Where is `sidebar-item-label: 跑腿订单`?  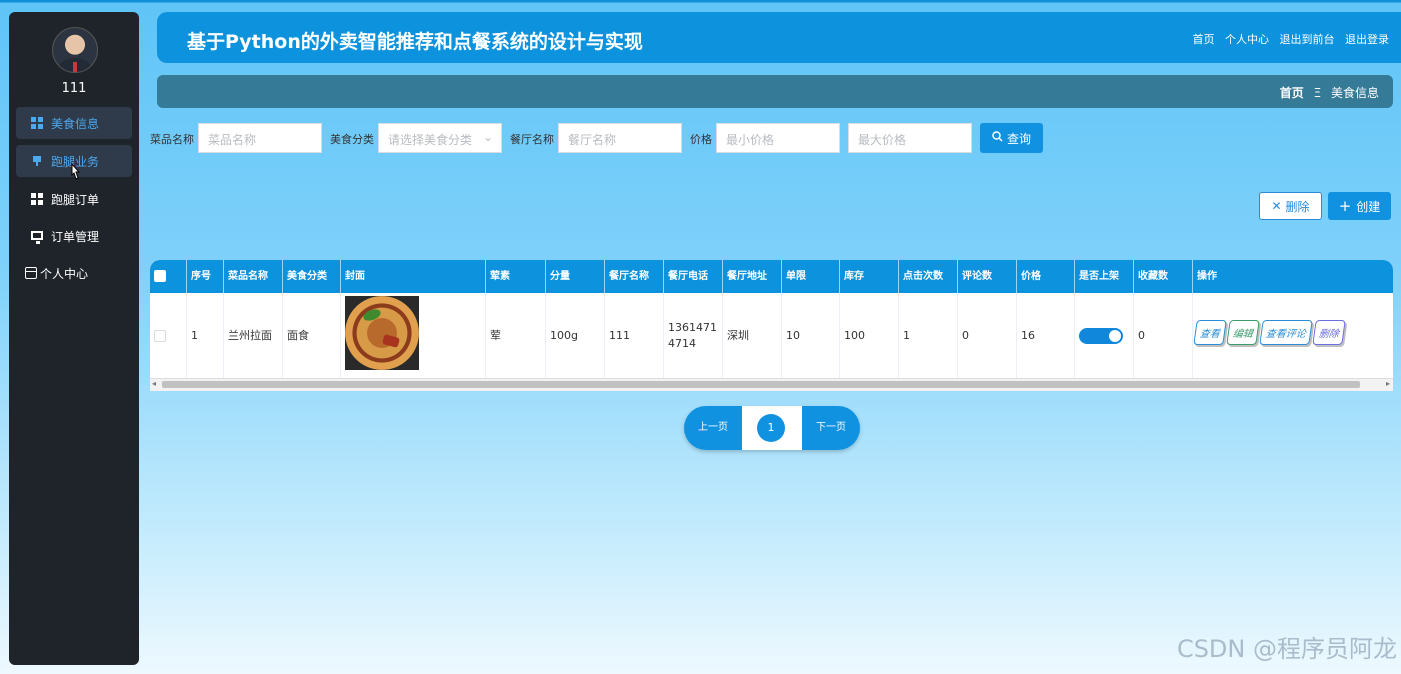
sidebar-item-label: 跑腿订单 is located at coordinates (75, 199).